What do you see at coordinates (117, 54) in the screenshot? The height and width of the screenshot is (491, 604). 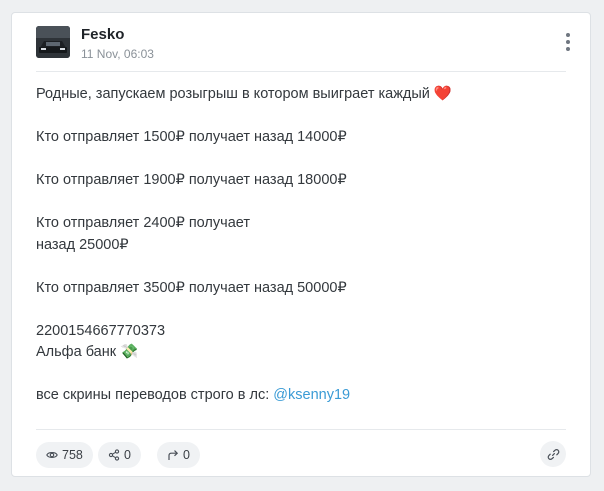 I see `post-timestamp: 11 Nov, 06:03` at bounding box center [117, 54].